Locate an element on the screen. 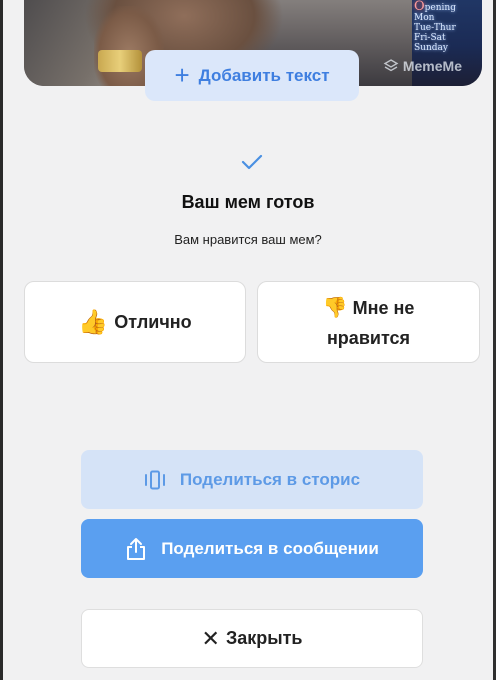 The height and width of the screenshot is (680, 496). share-message-button: Поделиться в сообщении is located at coordinates (252, 548).